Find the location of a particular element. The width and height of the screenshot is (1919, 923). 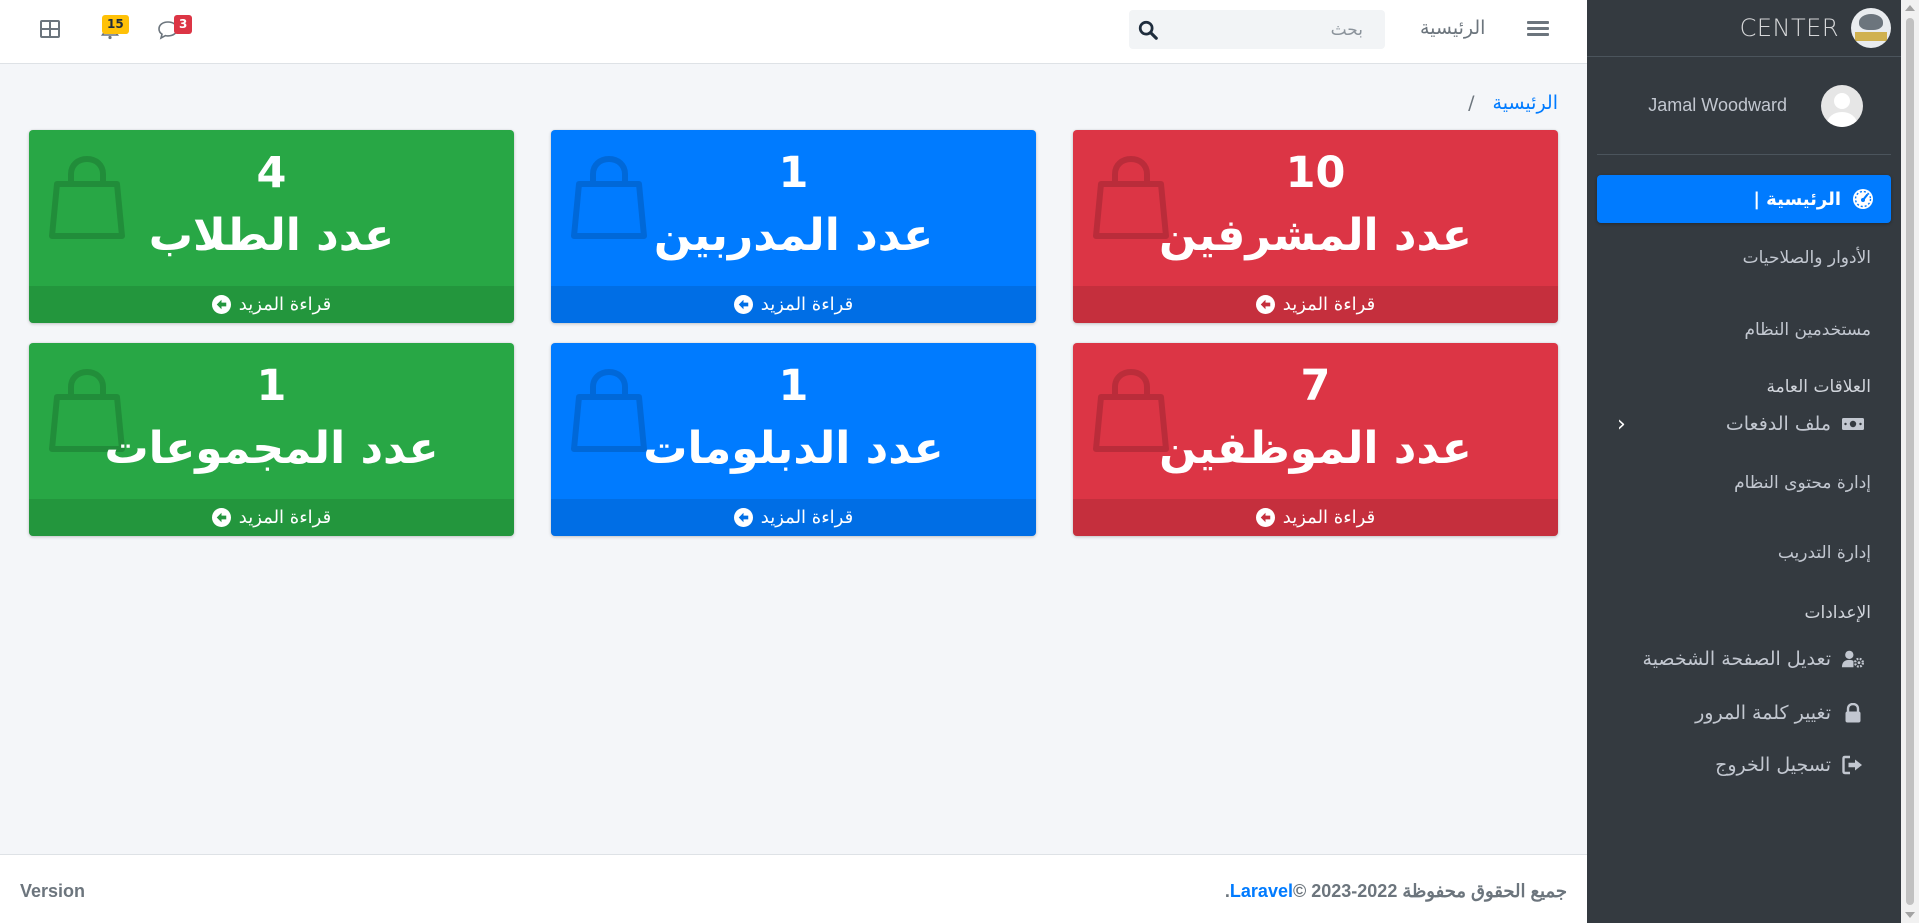

sidebar-item-label: الأدوار والصلاحيات is located at coordinates (1806, 258).